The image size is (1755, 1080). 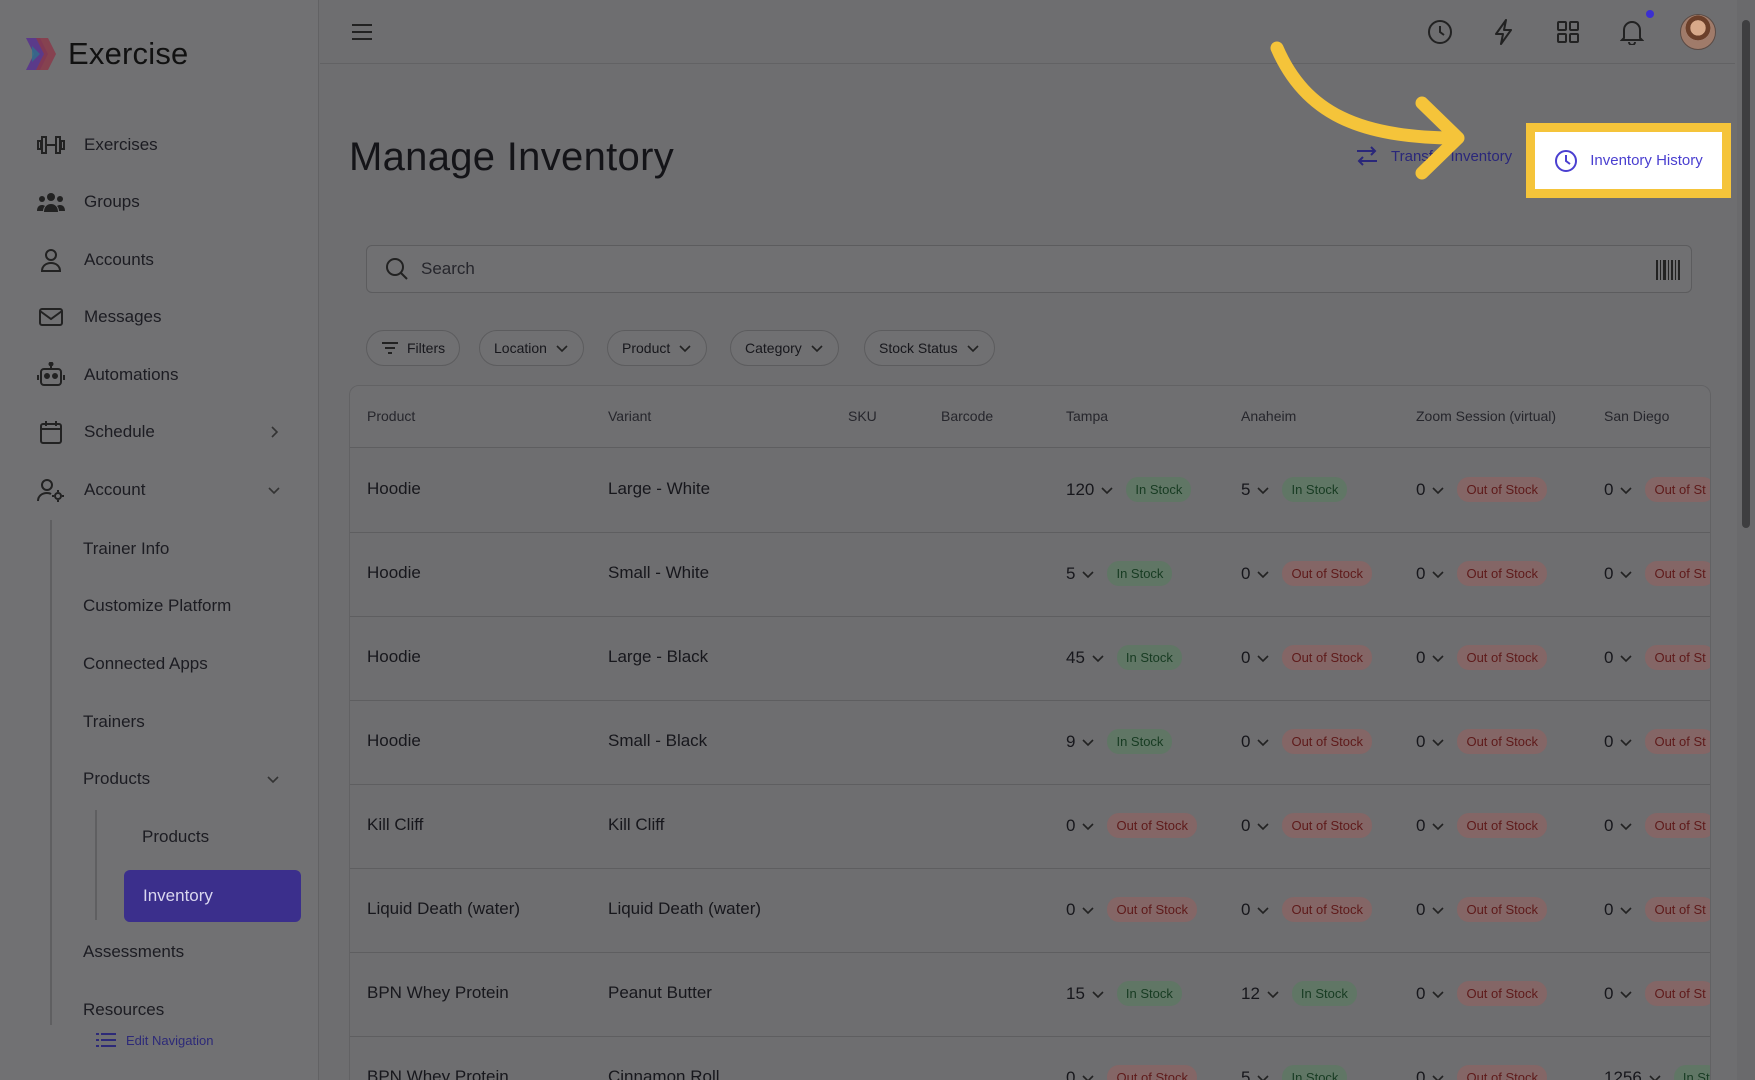 I want to click on sidebar-item-products-group: Products, so click(x=116, y=779).